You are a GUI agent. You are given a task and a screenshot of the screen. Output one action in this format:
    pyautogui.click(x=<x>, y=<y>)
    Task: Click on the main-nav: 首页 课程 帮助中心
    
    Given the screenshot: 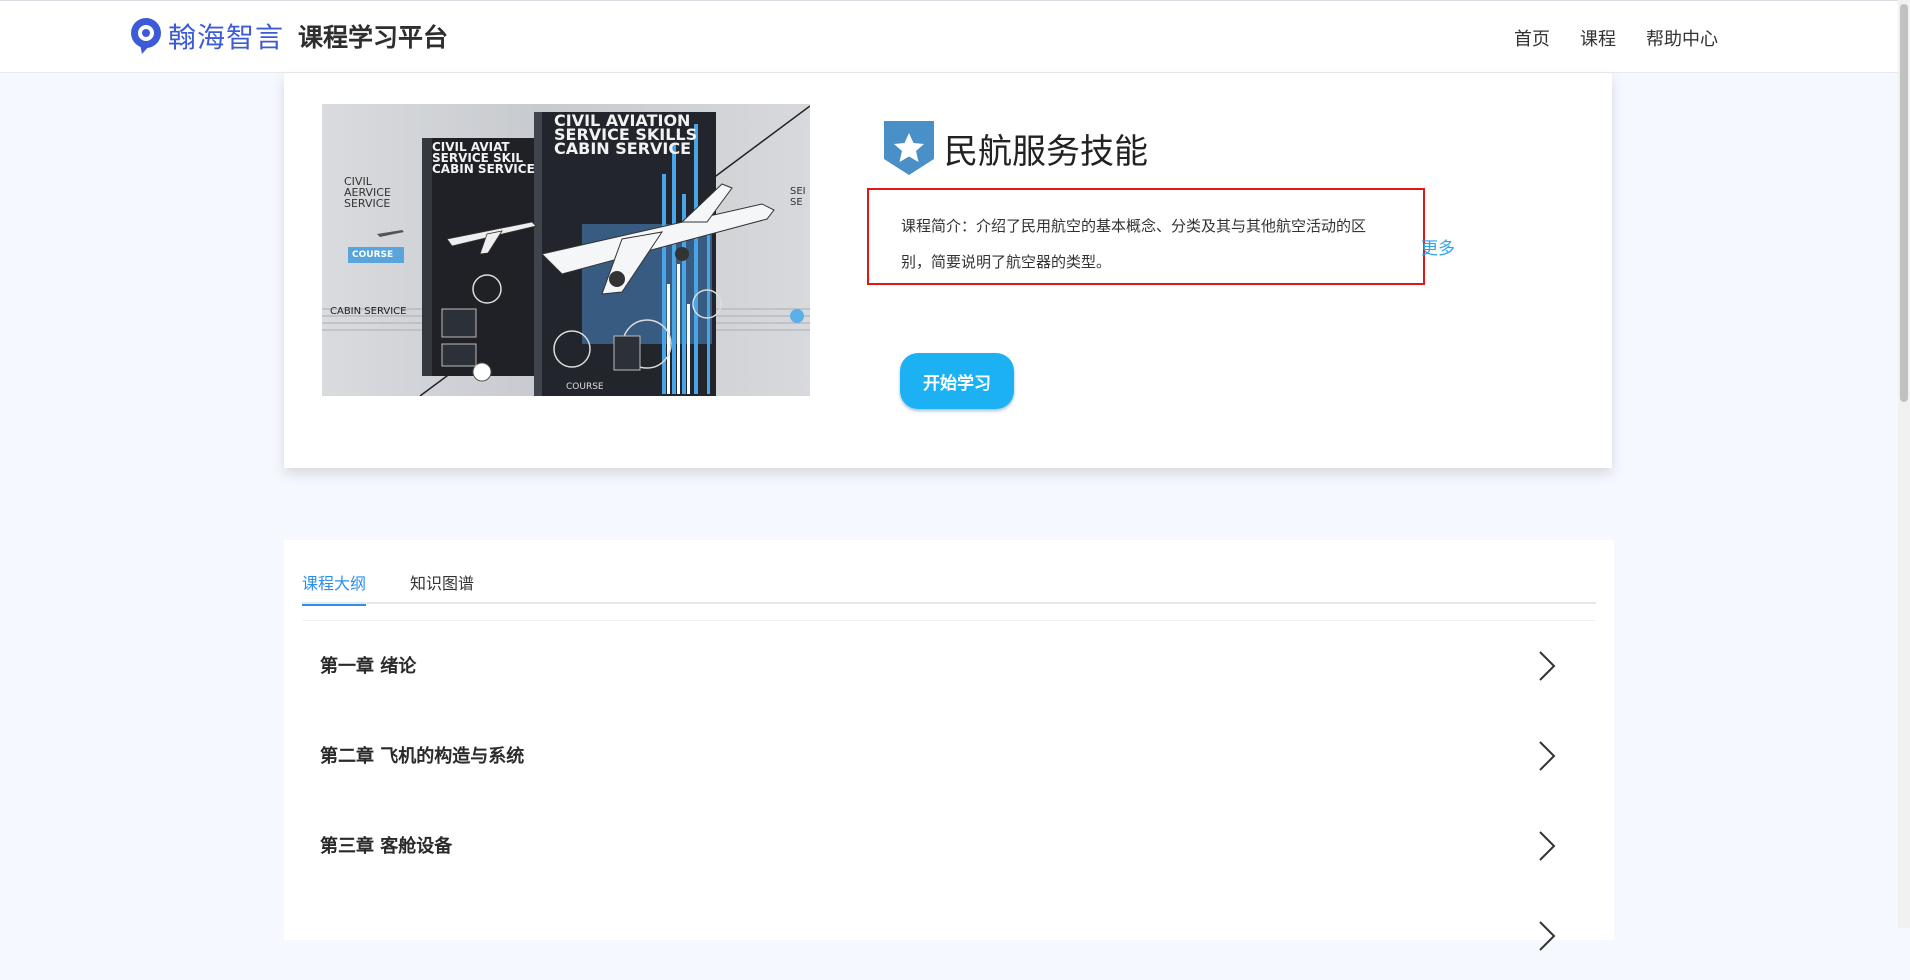 What is the action you would take?
    pyautogui.click(x=1616, y=38)
    